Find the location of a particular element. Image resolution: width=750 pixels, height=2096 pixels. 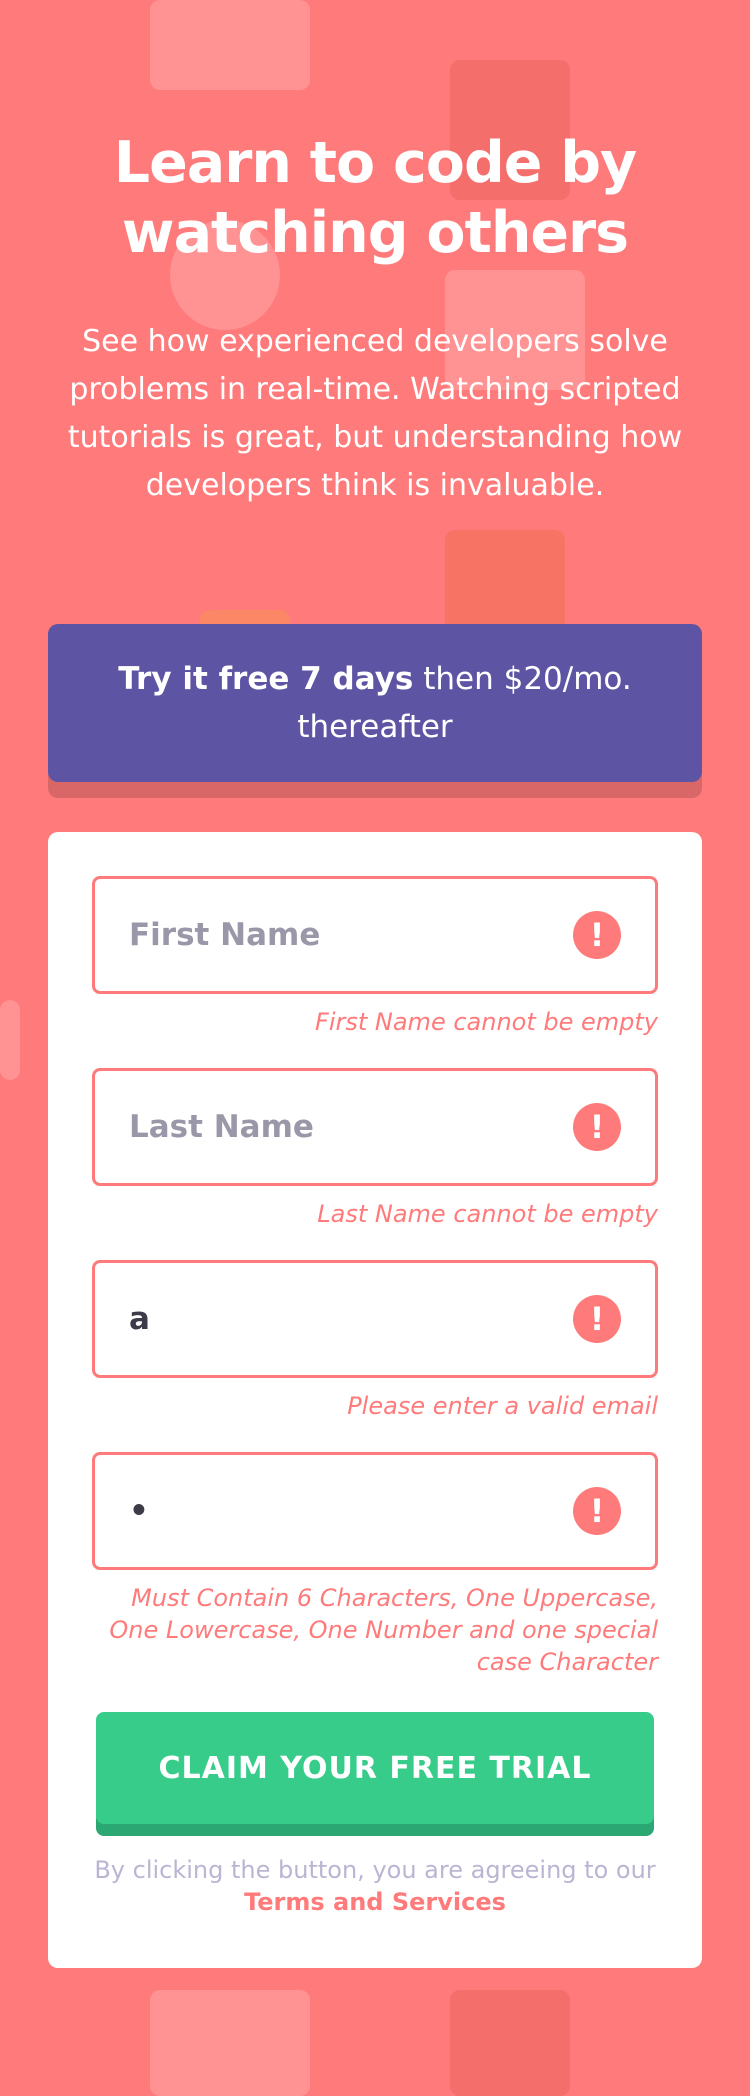

first-name-error: First Name cannot be empty is located at coordinates (486, 1022).